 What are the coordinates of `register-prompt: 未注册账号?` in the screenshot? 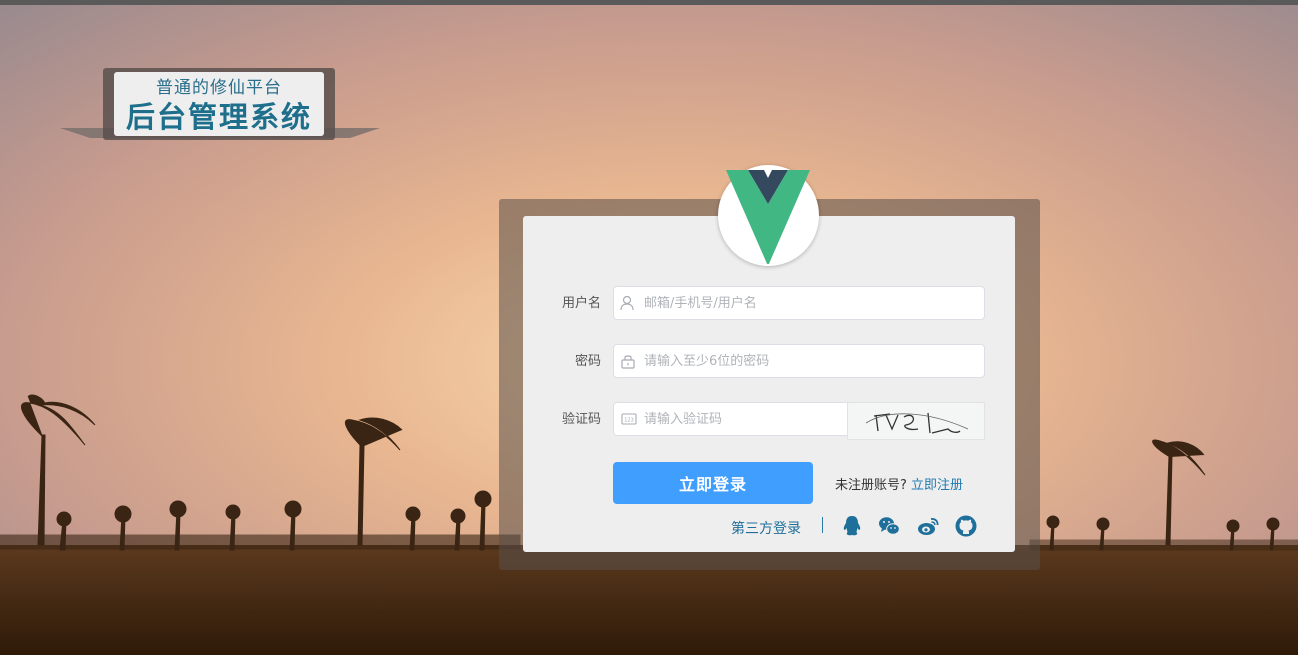 It's located at (871, 485).